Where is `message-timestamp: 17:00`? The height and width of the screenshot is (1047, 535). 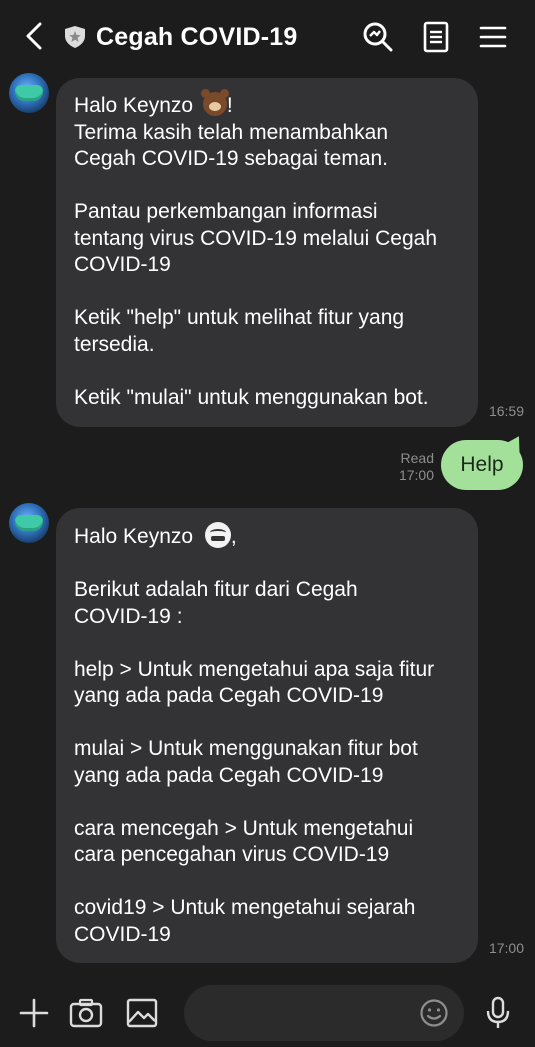
message-timestamp: 17:00 is located at coordinates (506, 948).